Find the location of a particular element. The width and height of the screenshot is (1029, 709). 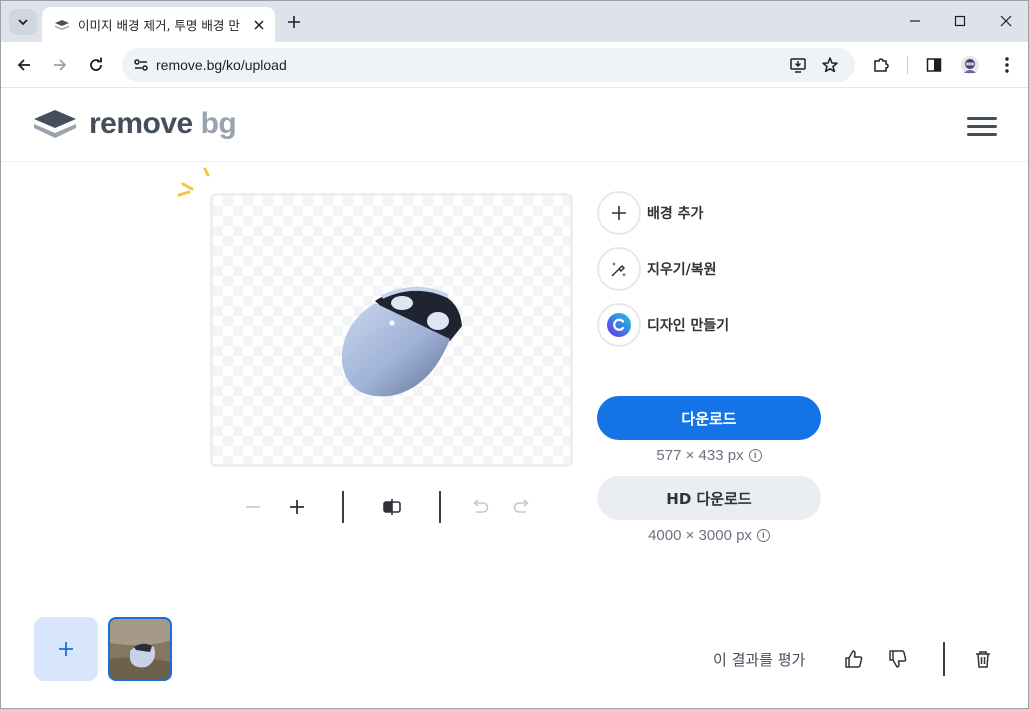

thumbs-up-icon is located at coordinates (854, 659).